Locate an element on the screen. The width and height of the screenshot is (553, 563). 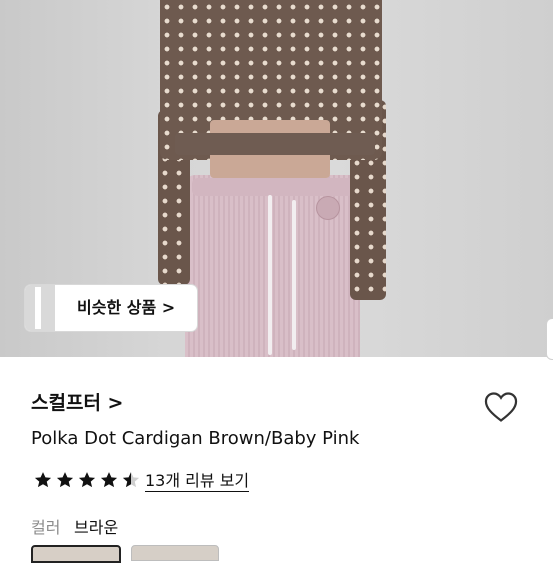
similar-product-thumbnail is located at coordinates (40, 308).